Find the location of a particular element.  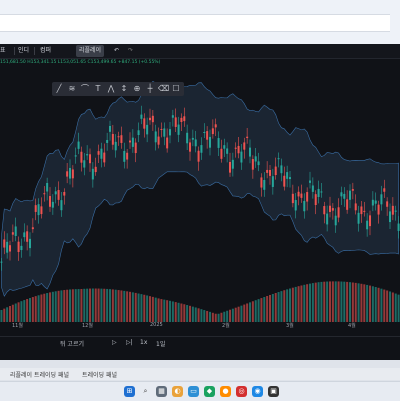

text-tool-icon: T is located at coordinates (98, 89).